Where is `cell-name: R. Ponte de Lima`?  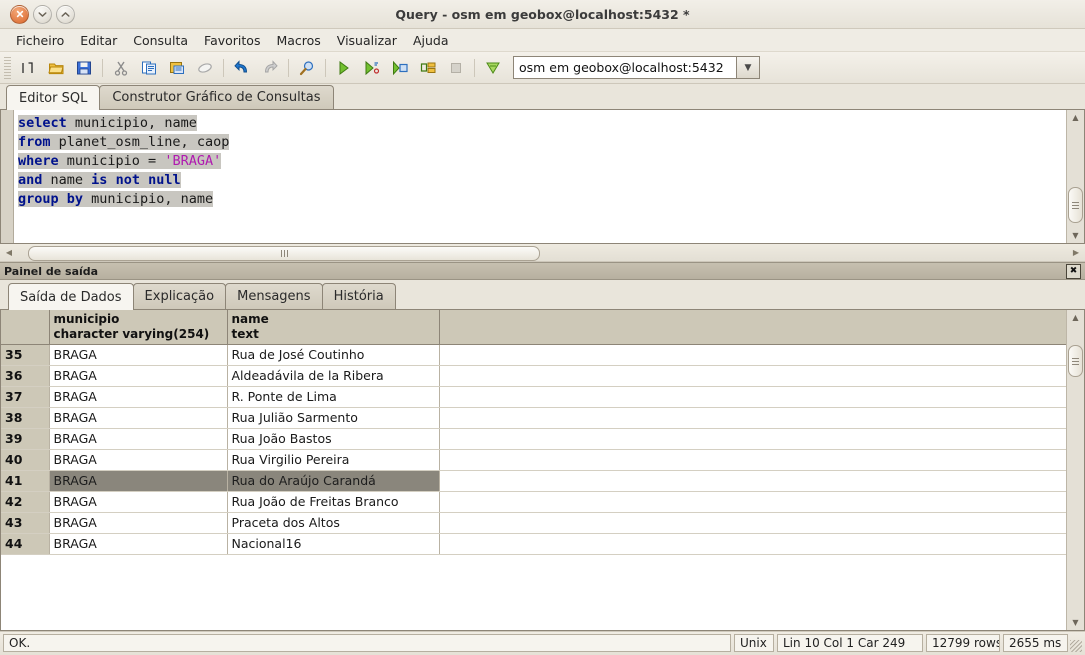 cell-name: R. Ponte de Lima is located at coordinates (333, 397).